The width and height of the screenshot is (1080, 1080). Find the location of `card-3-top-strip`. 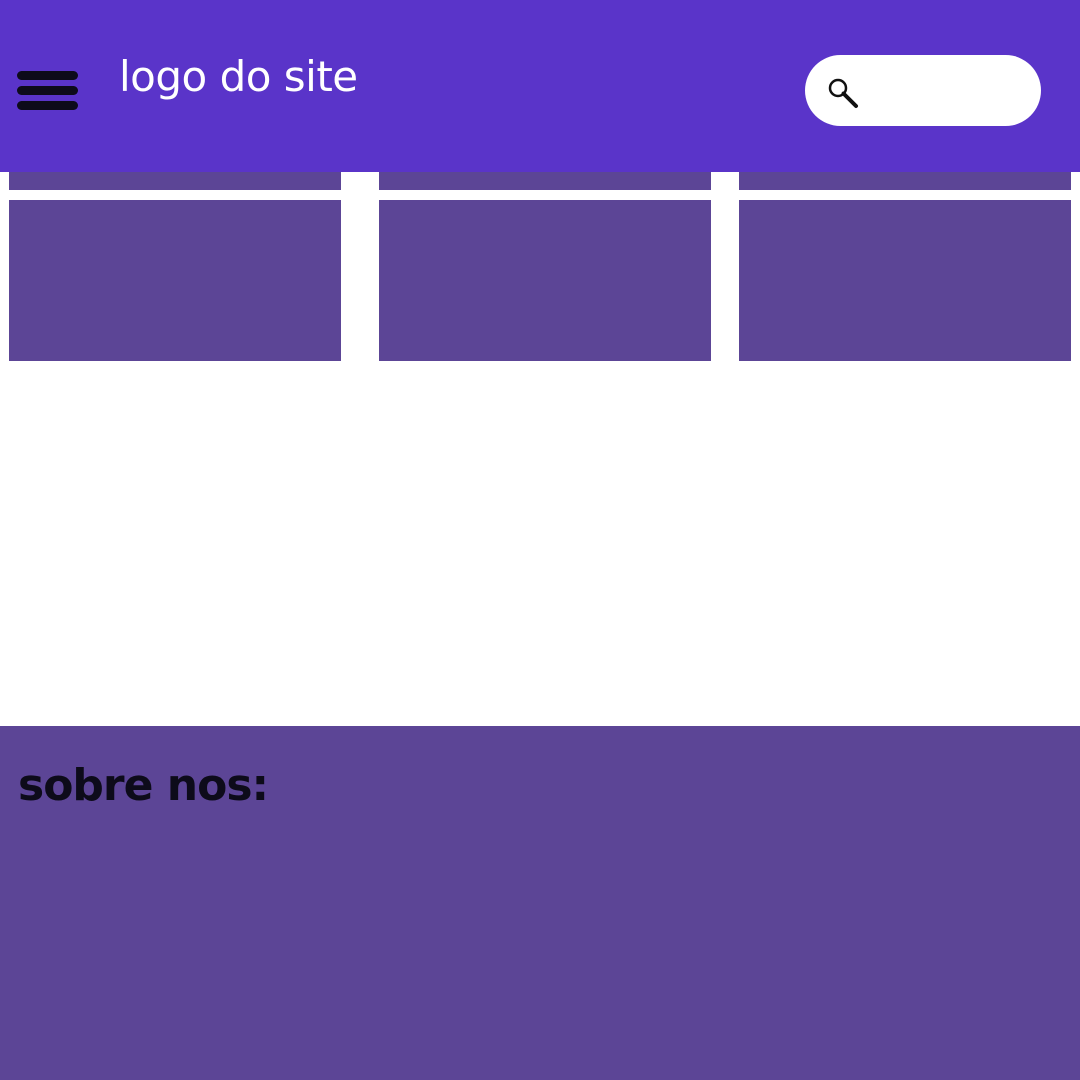

card-3-top-strip is located at coordinates (905, 181).